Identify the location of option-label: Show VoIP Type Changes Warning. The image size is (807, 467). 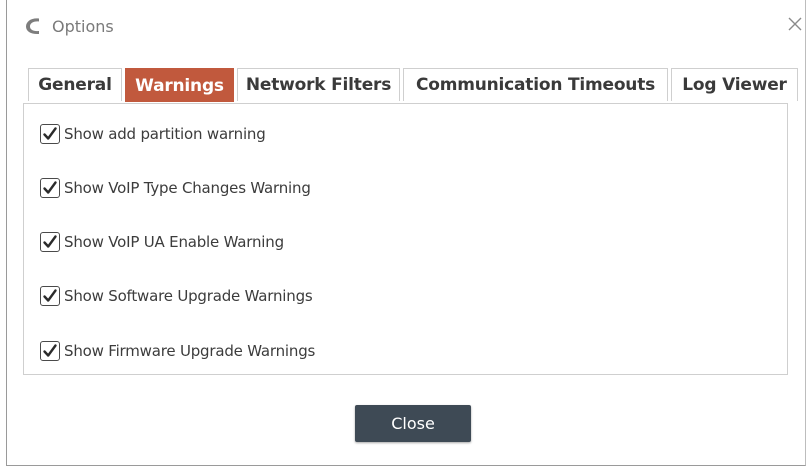
(187, 188).